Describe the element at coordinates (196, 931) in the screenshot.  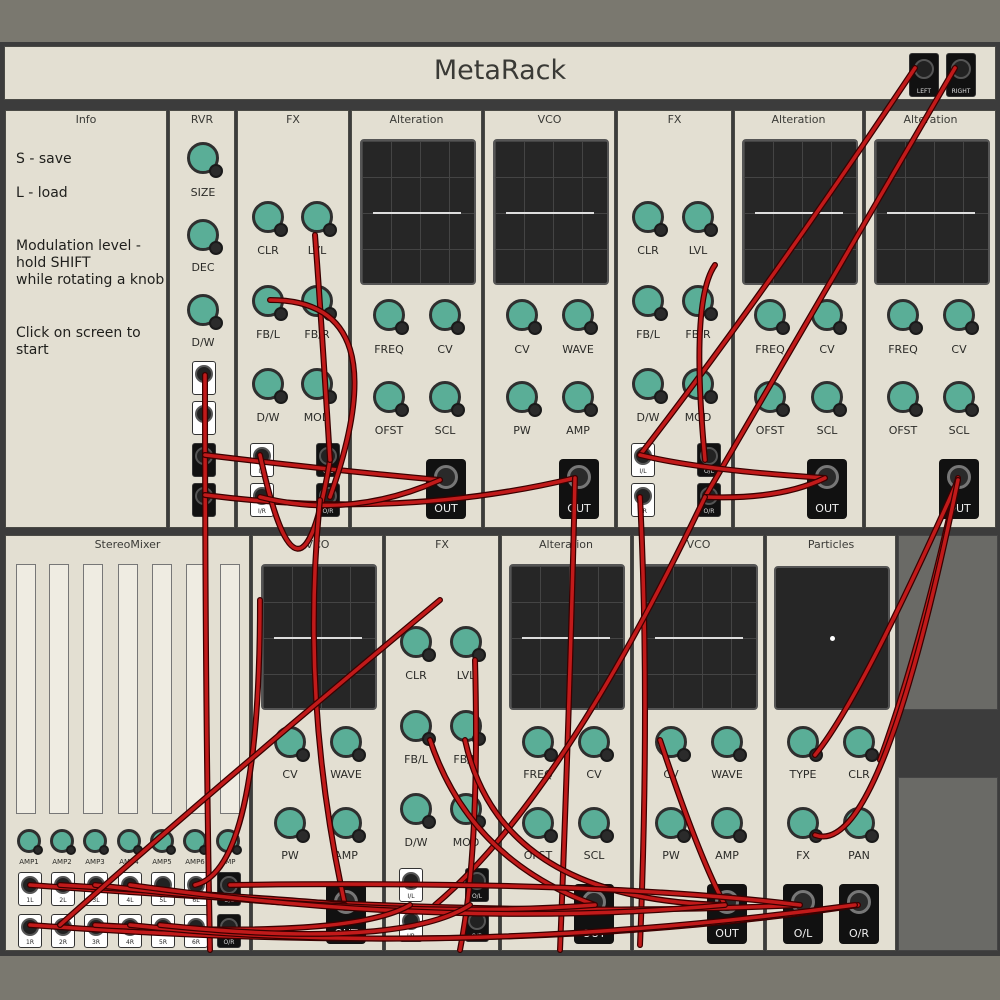
I see `mixer-6r-jack: 6R` at that location.